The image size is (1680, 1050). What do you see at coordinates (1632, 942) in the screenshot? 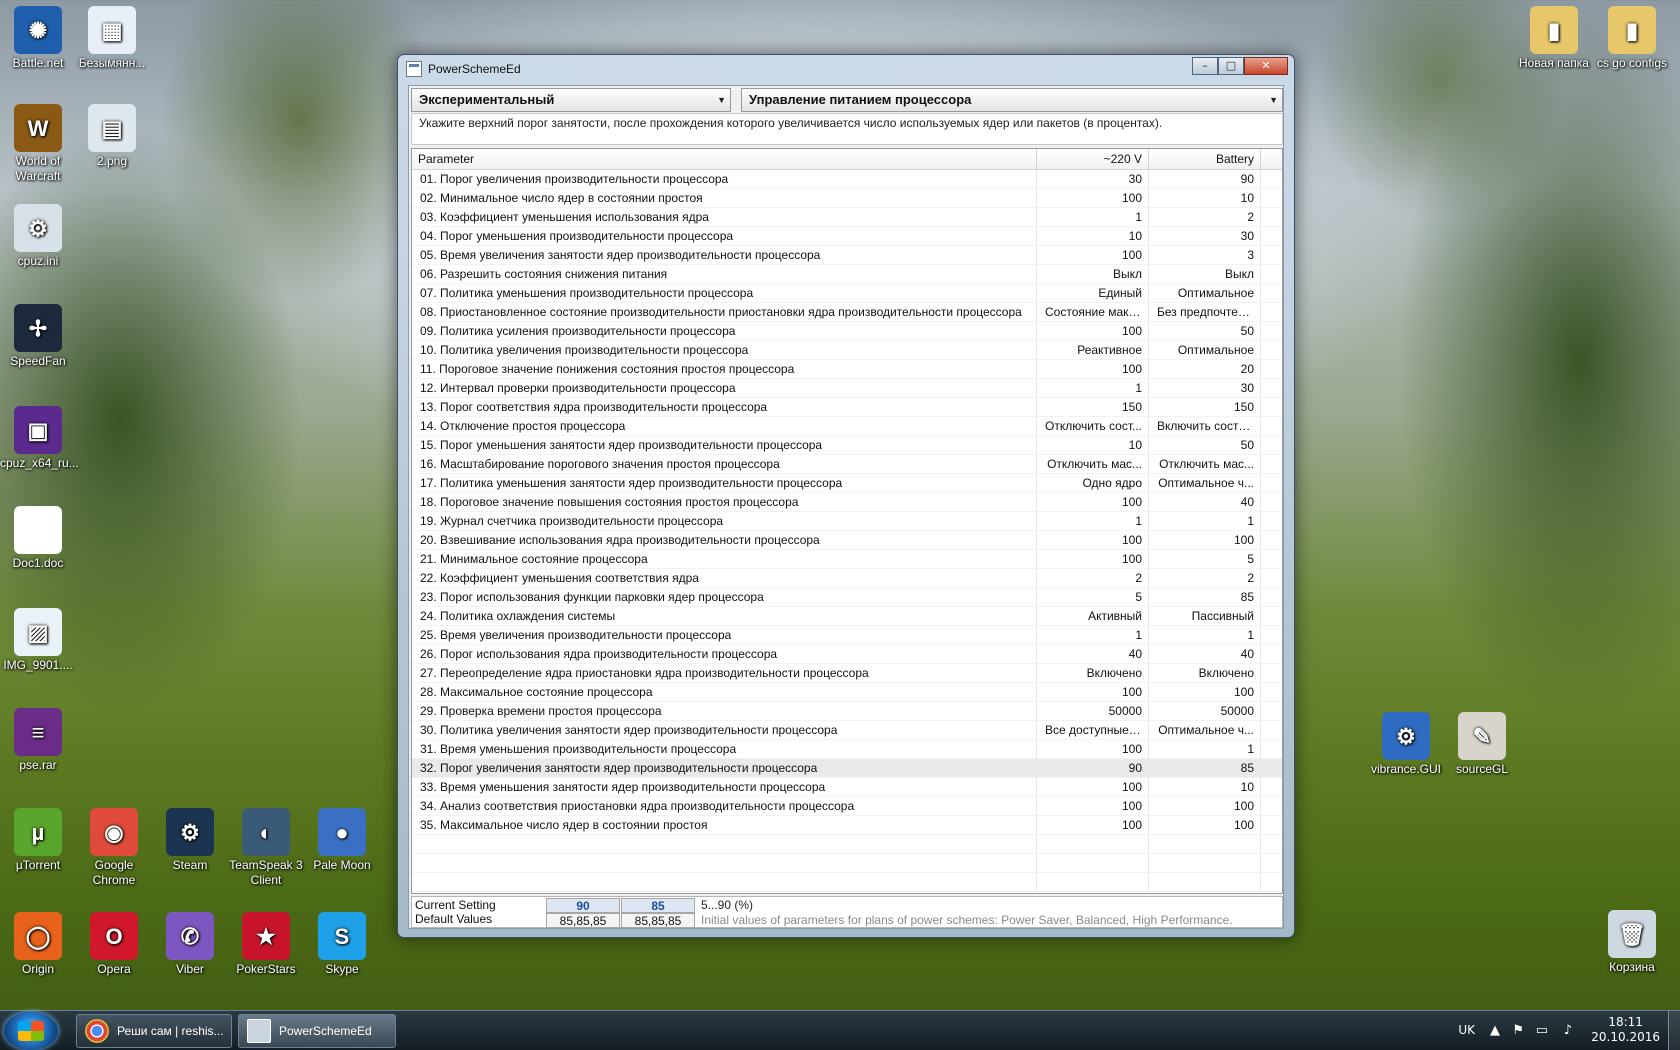
I see `desktop-icon-right-4: 🗑 Корзина` at bounding box center [1632, 942].